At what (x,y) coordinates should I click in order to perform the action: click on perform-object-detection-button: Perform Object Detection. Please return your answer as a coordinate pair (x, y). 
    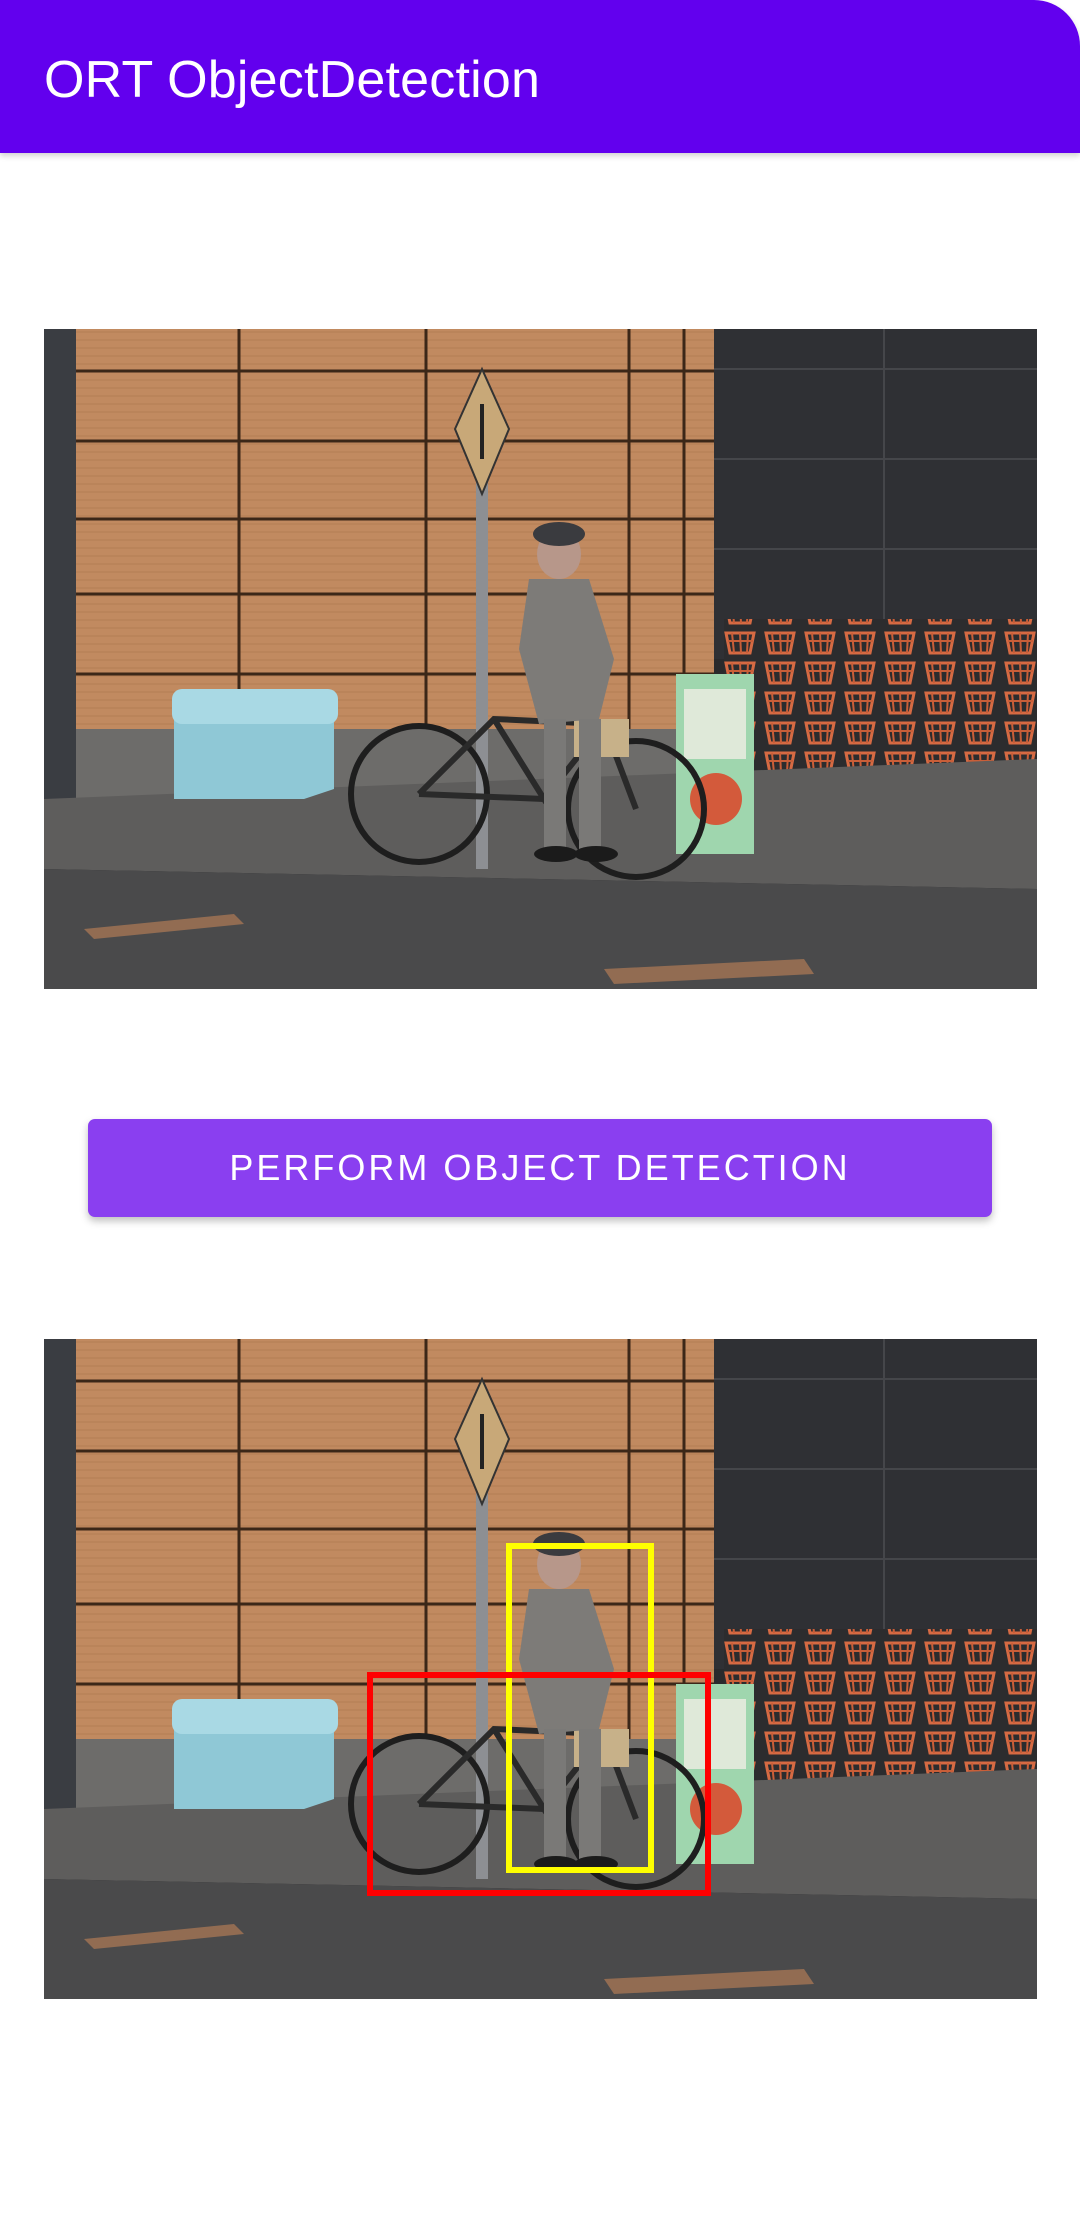
    Looking at the image, I should click on (540, 1168).